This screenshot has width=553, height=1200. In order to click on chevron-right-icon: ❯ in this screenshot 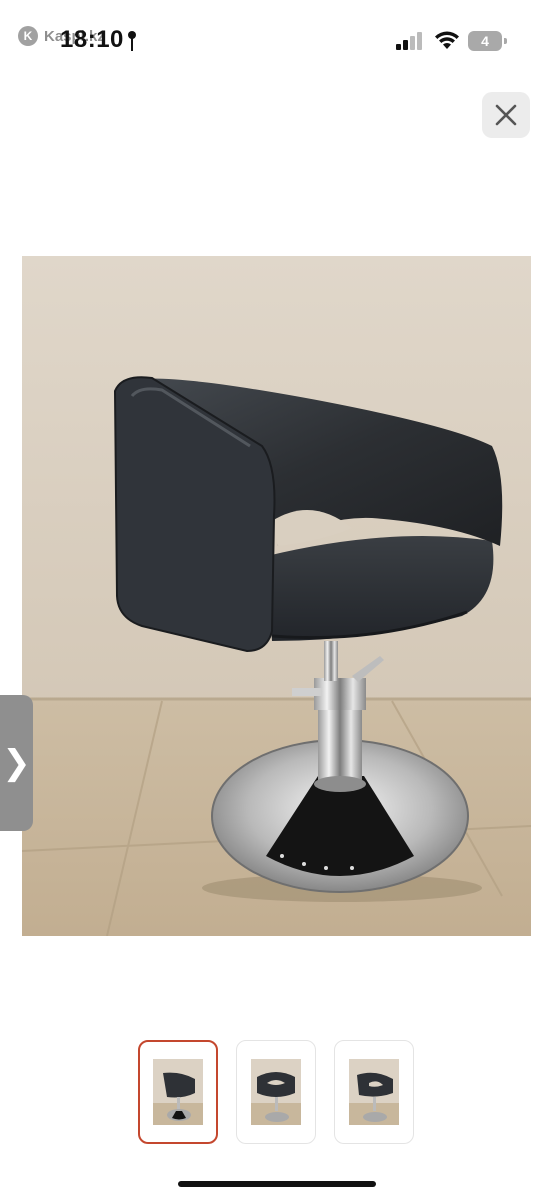, I will do `click(16, 763)`.